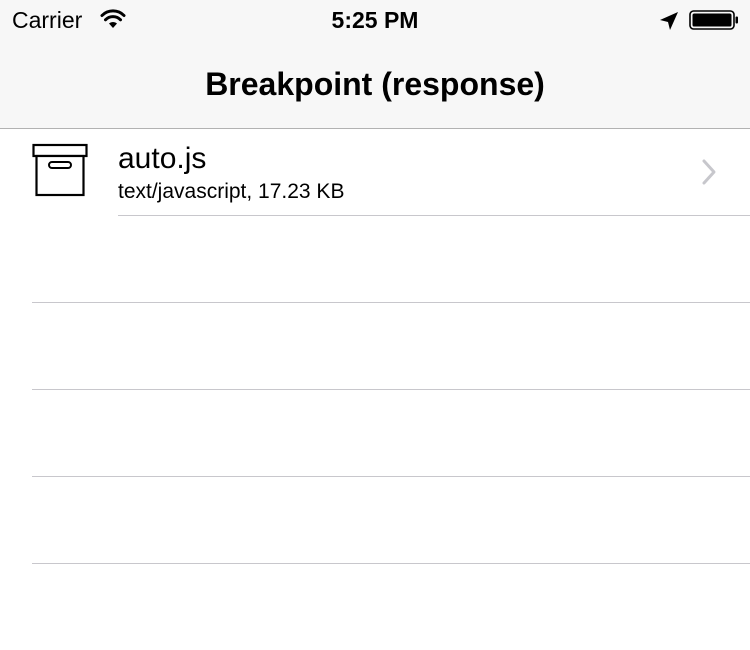 This screenshot has width=750, height=650. I want to click on file-details: text/javascript, 17.23 KB, so click(231, 191).